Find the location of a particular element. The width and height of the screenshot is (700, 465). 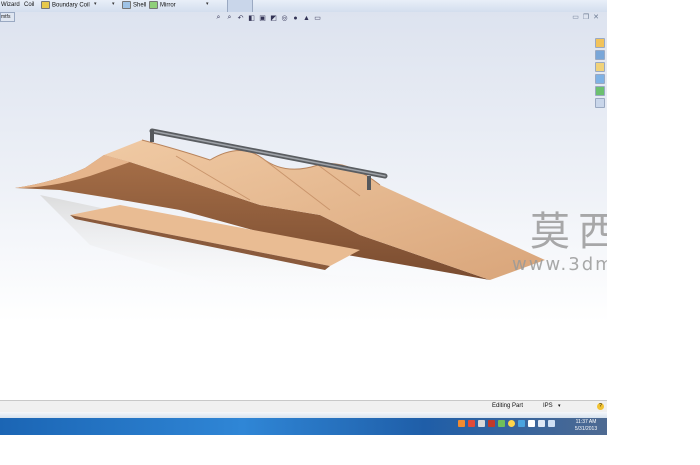

tray-alert-icon is located at coordinates (491, 423).